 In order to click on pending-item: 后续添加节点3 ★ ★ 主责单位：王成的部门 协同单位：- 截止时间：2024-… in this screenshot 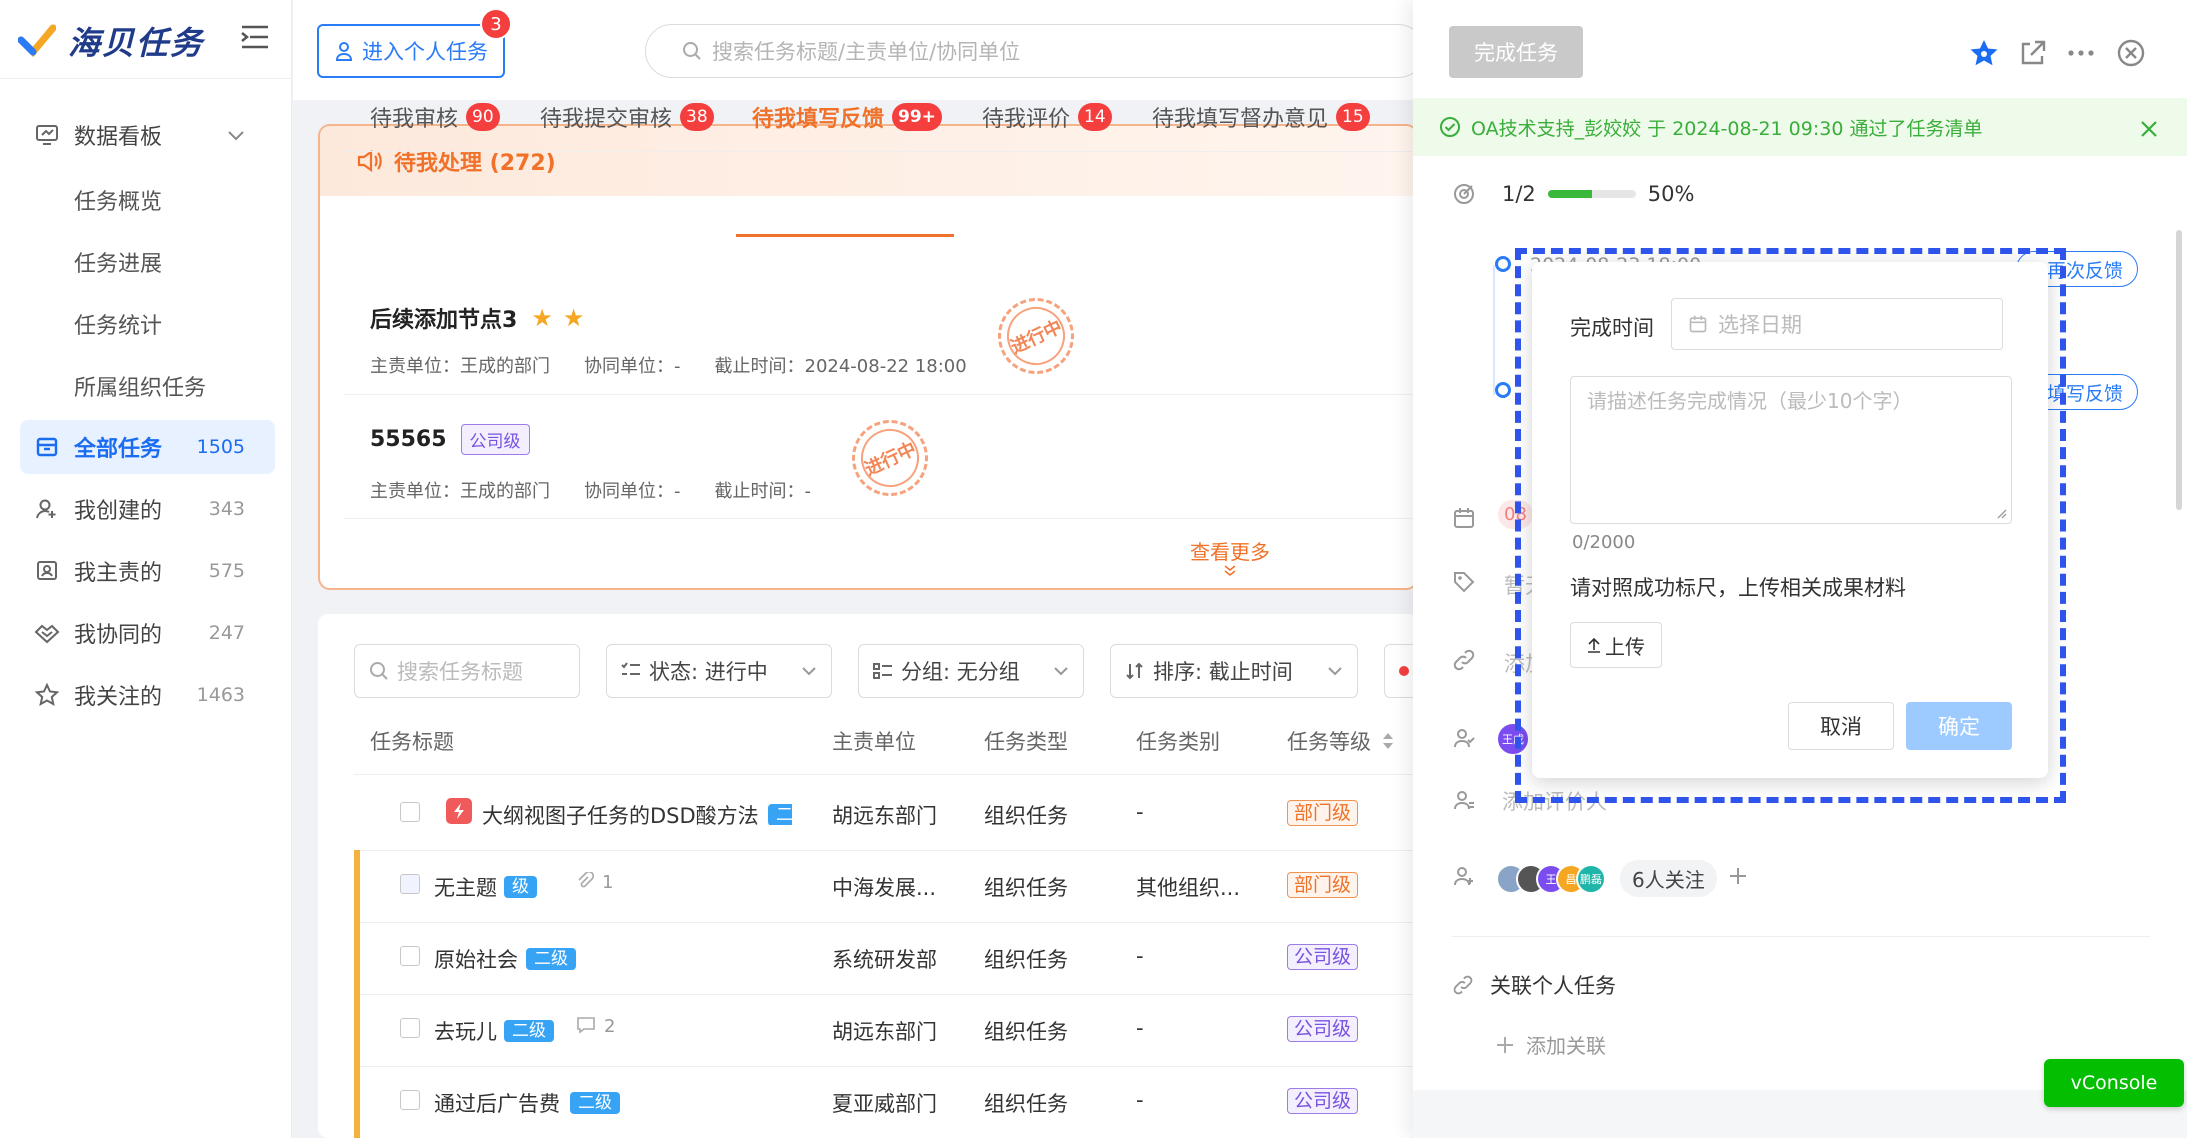, I will do `click(668, 340)`.